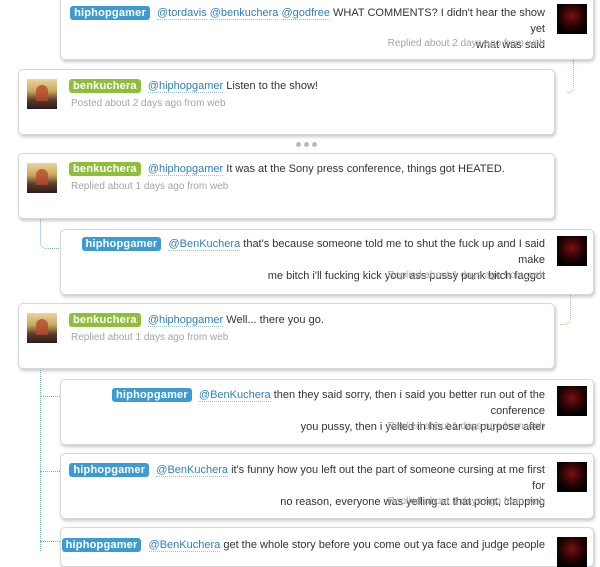 Image resolution: width=600 pixels, height=567 pixels. Describe the element at coordinates (182, 13) in the screenshot. I see `mention-link: @tordavis` at that location.